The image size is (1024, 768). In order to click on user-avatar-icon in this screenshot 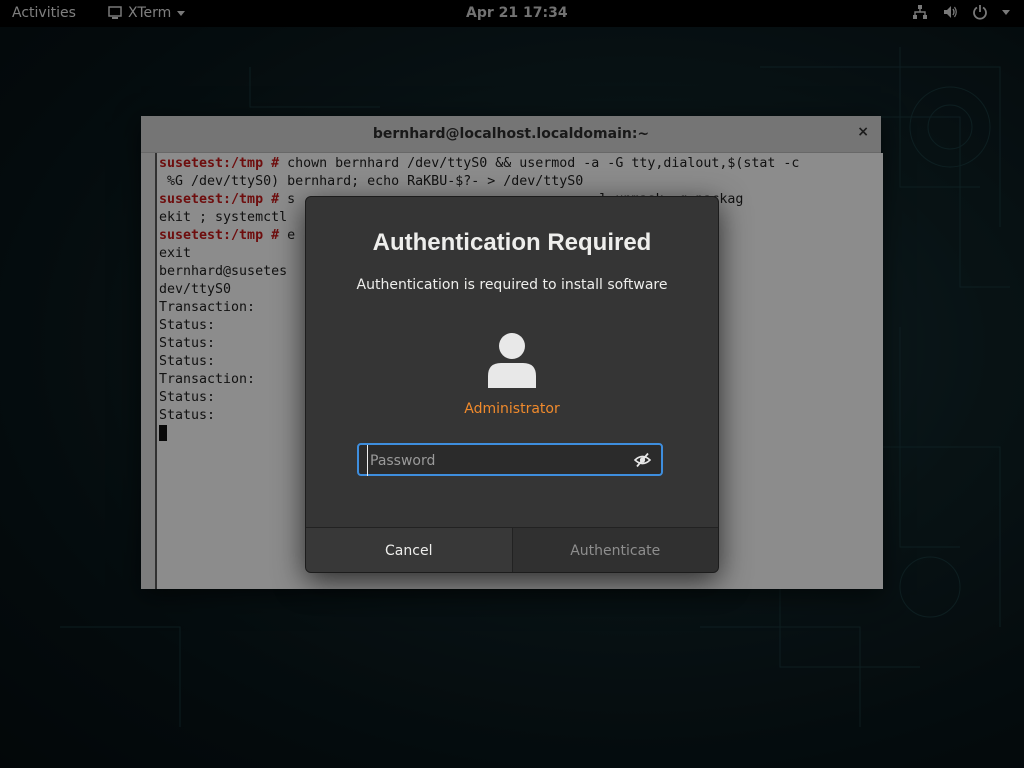, I will do `click(512, 360)`.